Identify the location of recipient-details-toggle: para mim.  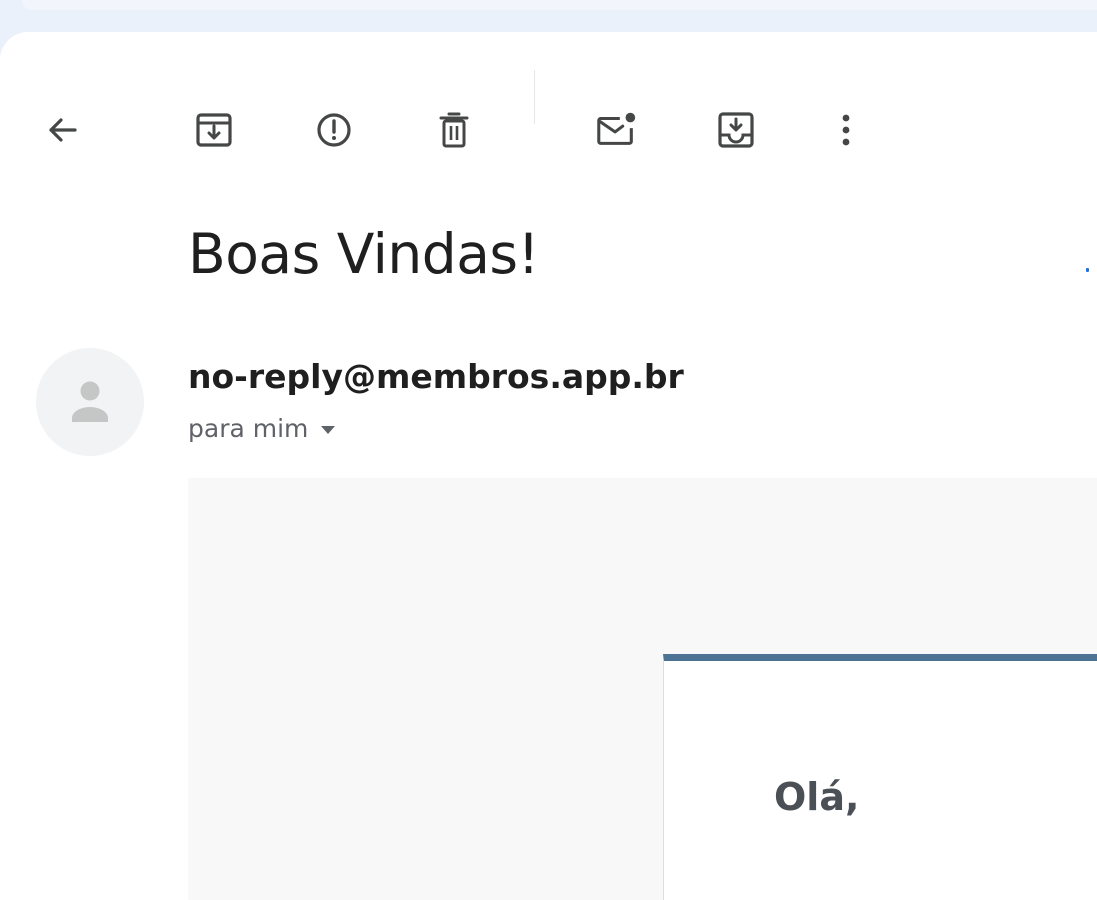
(262, 429).